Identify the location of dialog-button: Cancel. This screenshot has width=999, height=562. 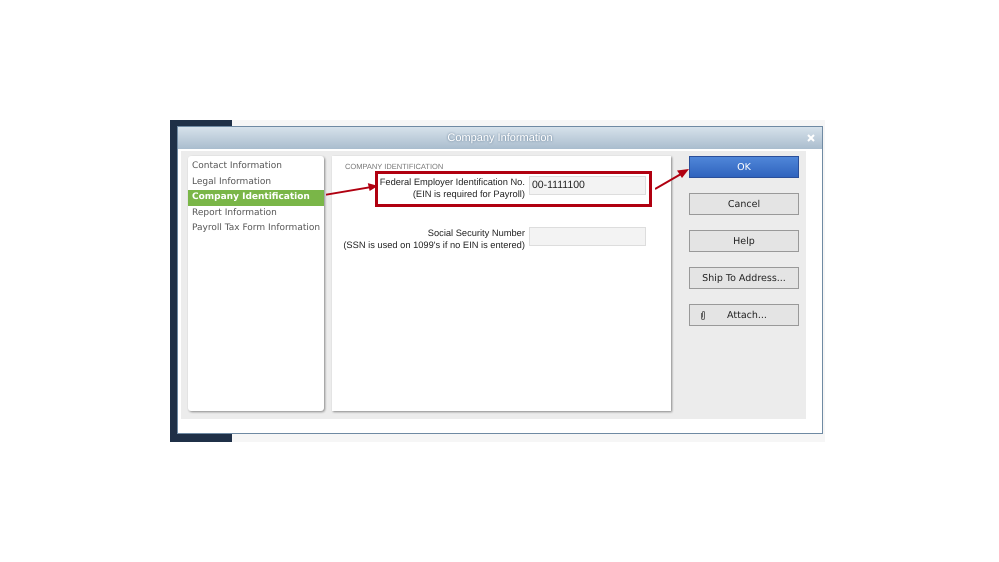
(744, 204).